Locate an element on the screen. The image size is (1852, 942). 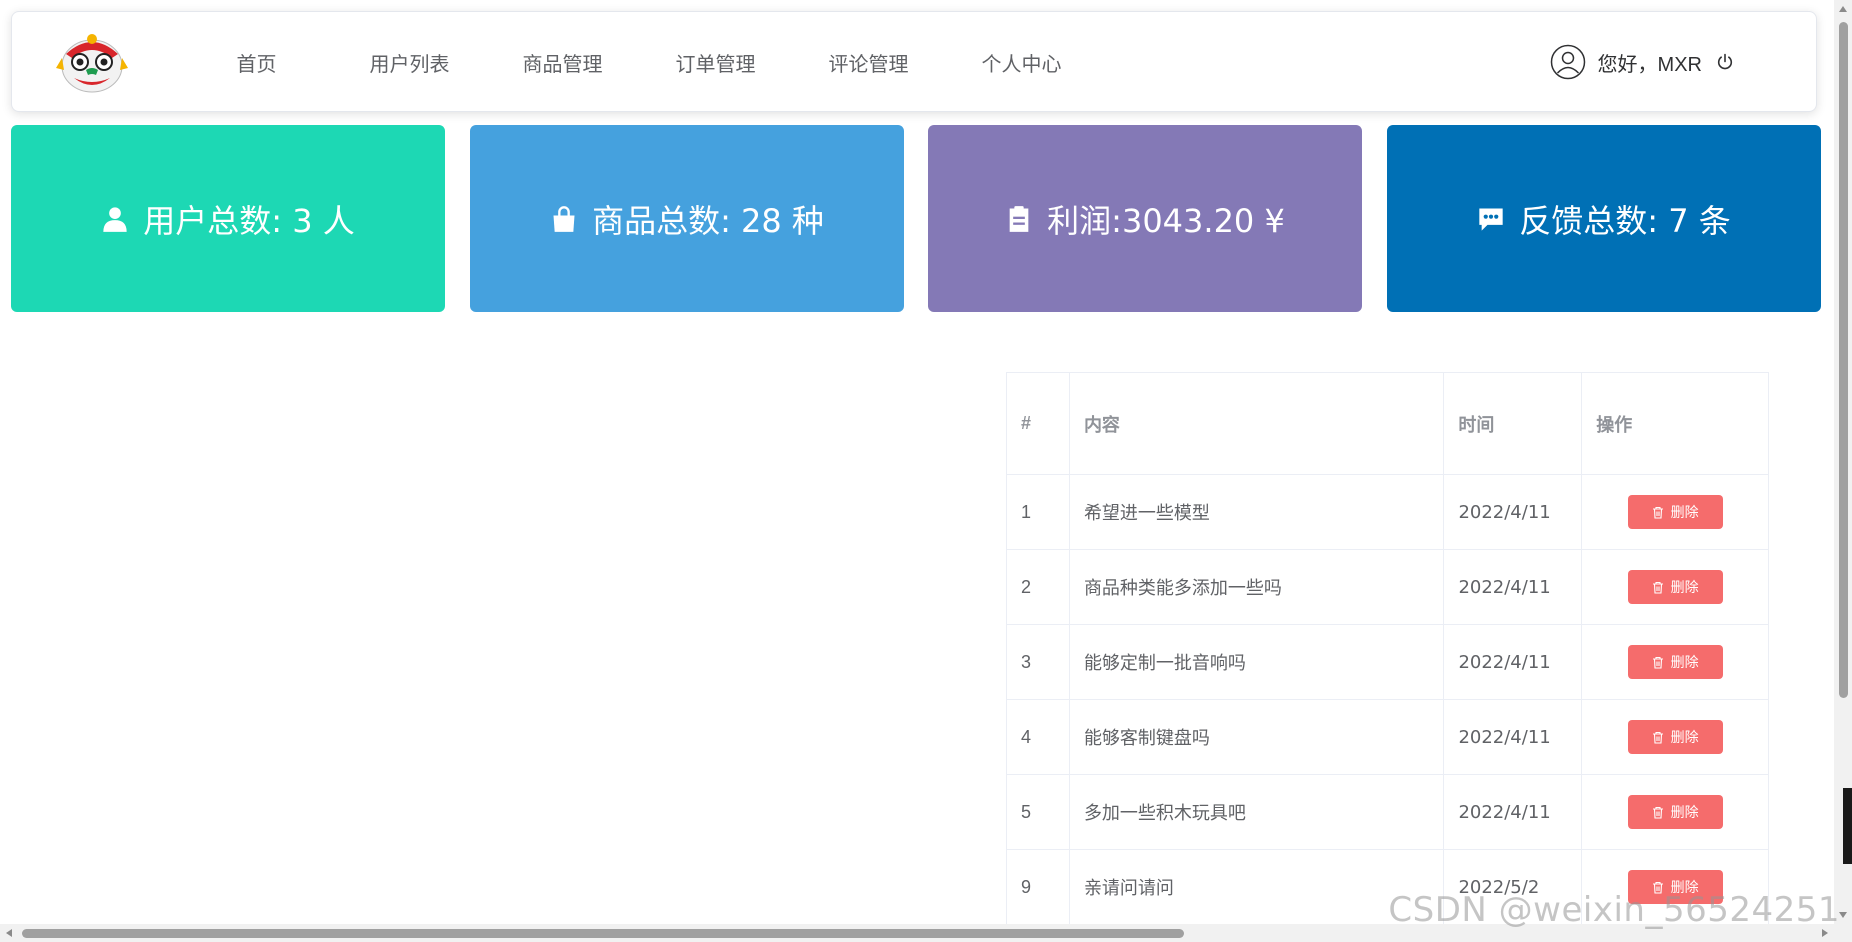
table-row: 5 多加一些积木玩具吧 2022/4/11 删除 is located at coordinates (1388, 812).